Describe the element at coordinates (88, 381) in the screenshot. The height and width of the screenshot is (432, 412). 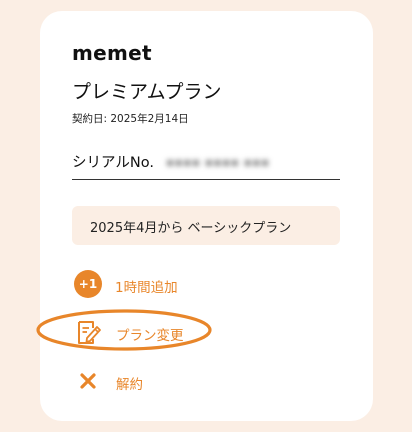
I see `close-icon` at that location.